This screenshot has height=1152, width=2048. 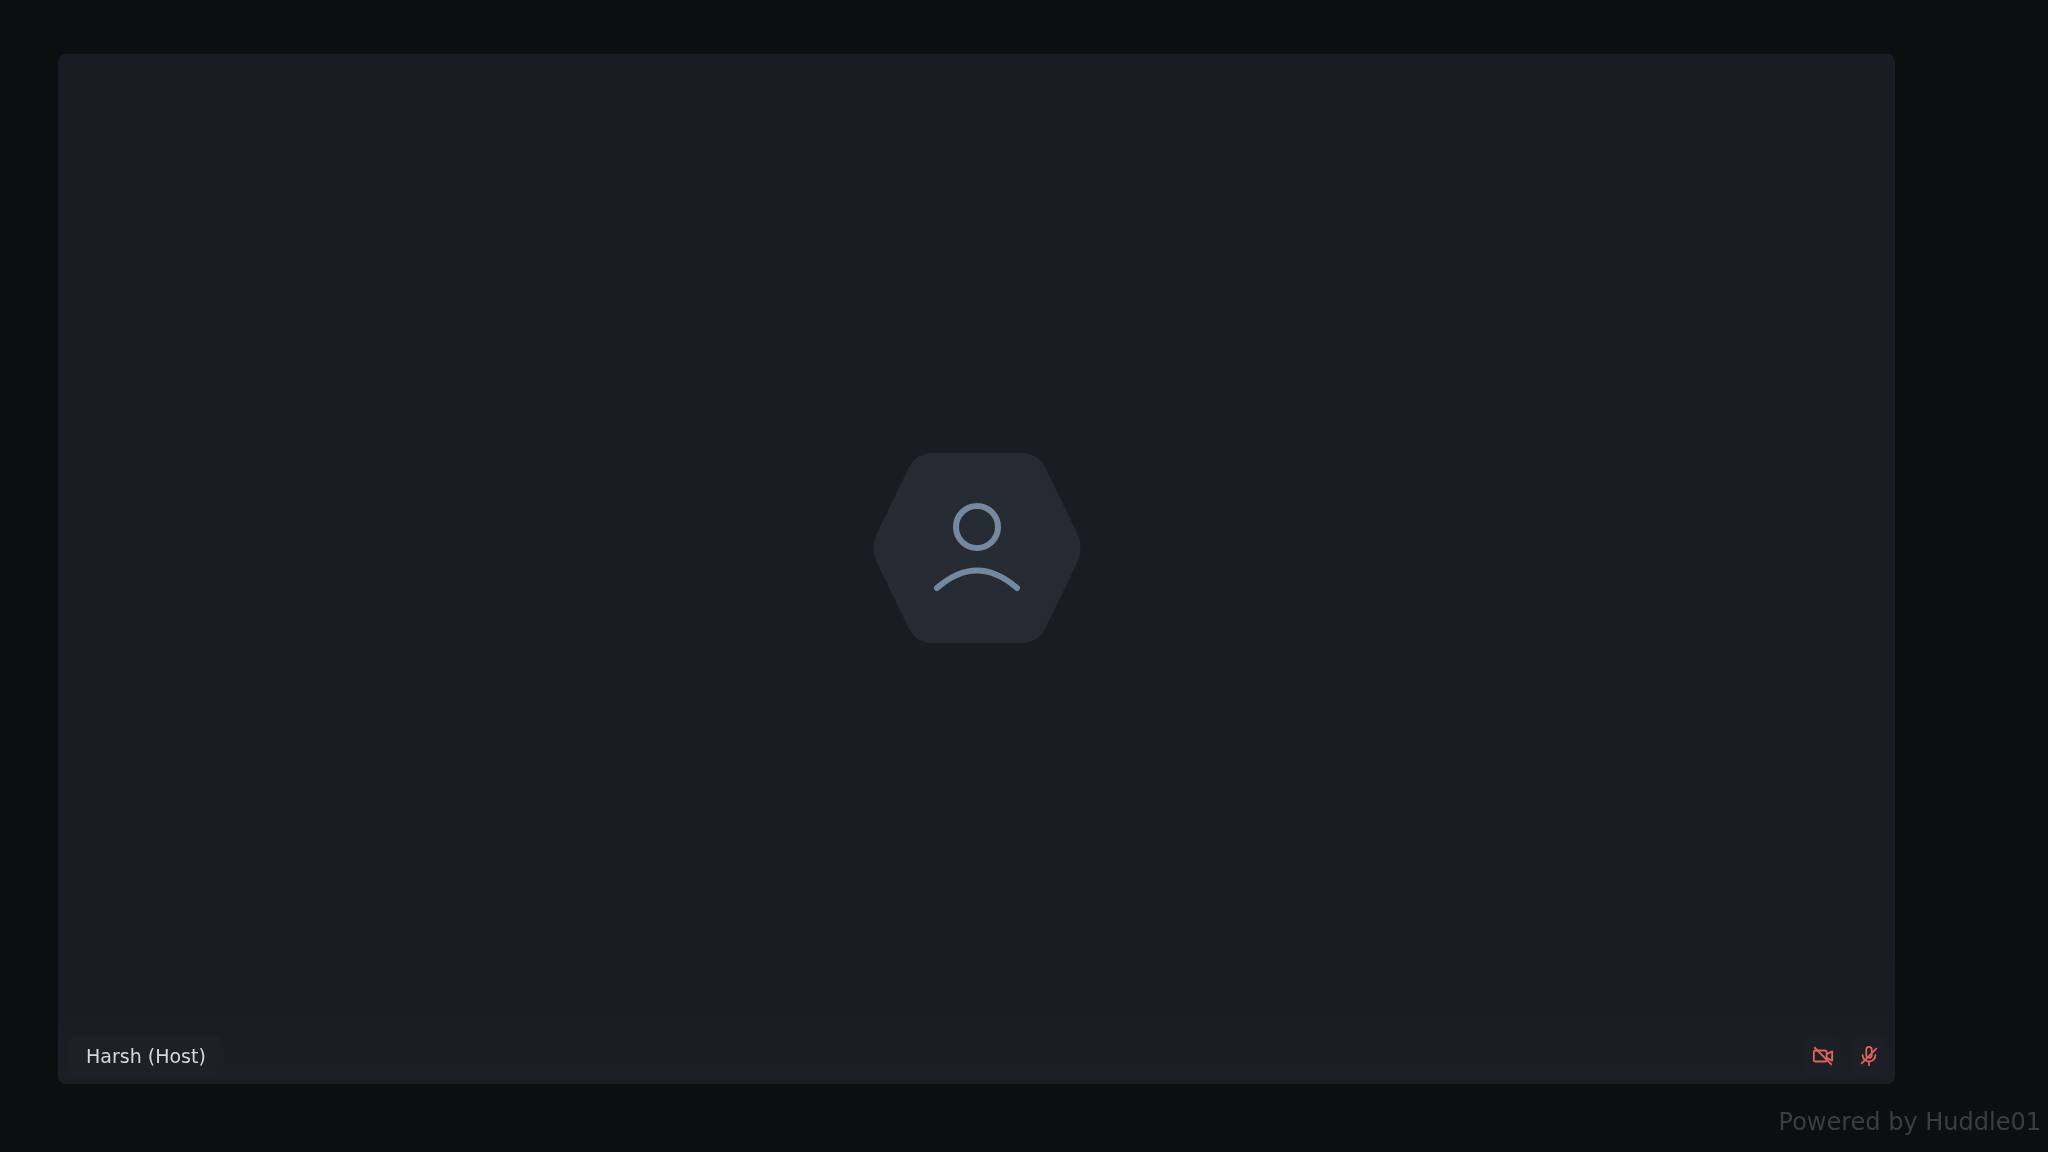 What do you see at coordinates (146, 1056) in the screenshot?
I see `participant-name: Harsh (Host)` at bounding box center [146, 1056].